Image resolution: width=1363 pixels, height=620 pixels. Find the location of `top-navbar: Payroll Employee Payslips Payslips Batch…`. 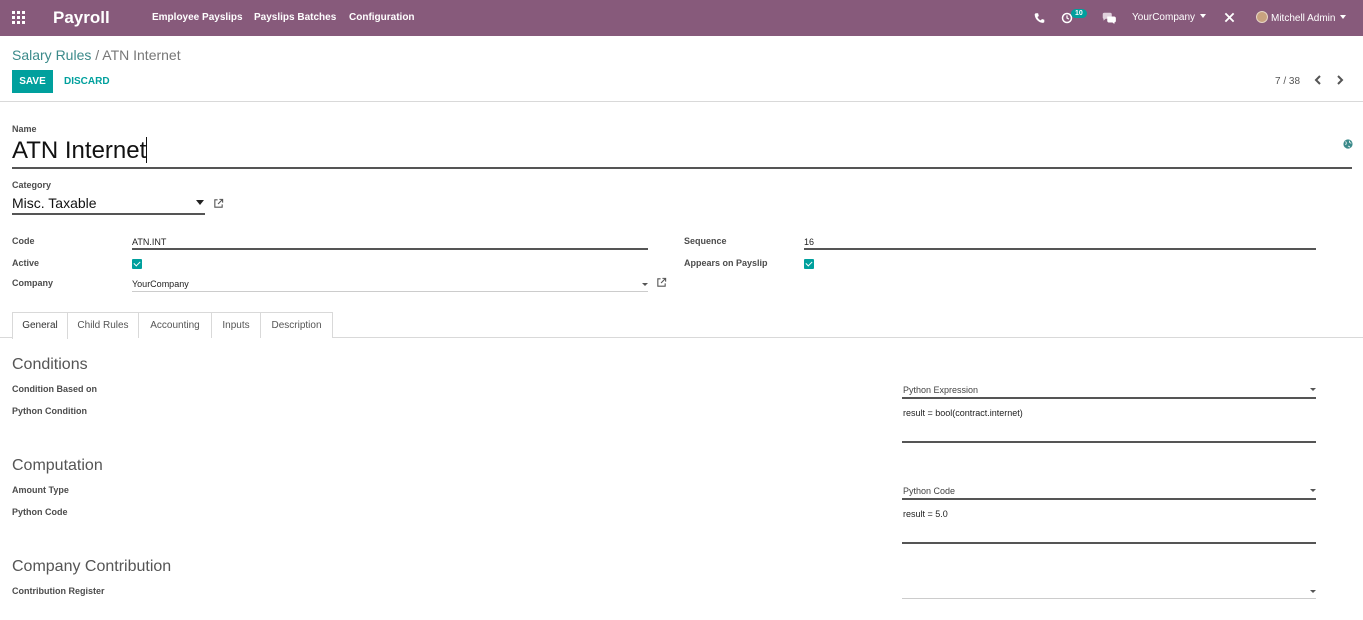

top-navbar: Payroll Employee Payslips Payslips Batch… is located at coordinates (681, 18).